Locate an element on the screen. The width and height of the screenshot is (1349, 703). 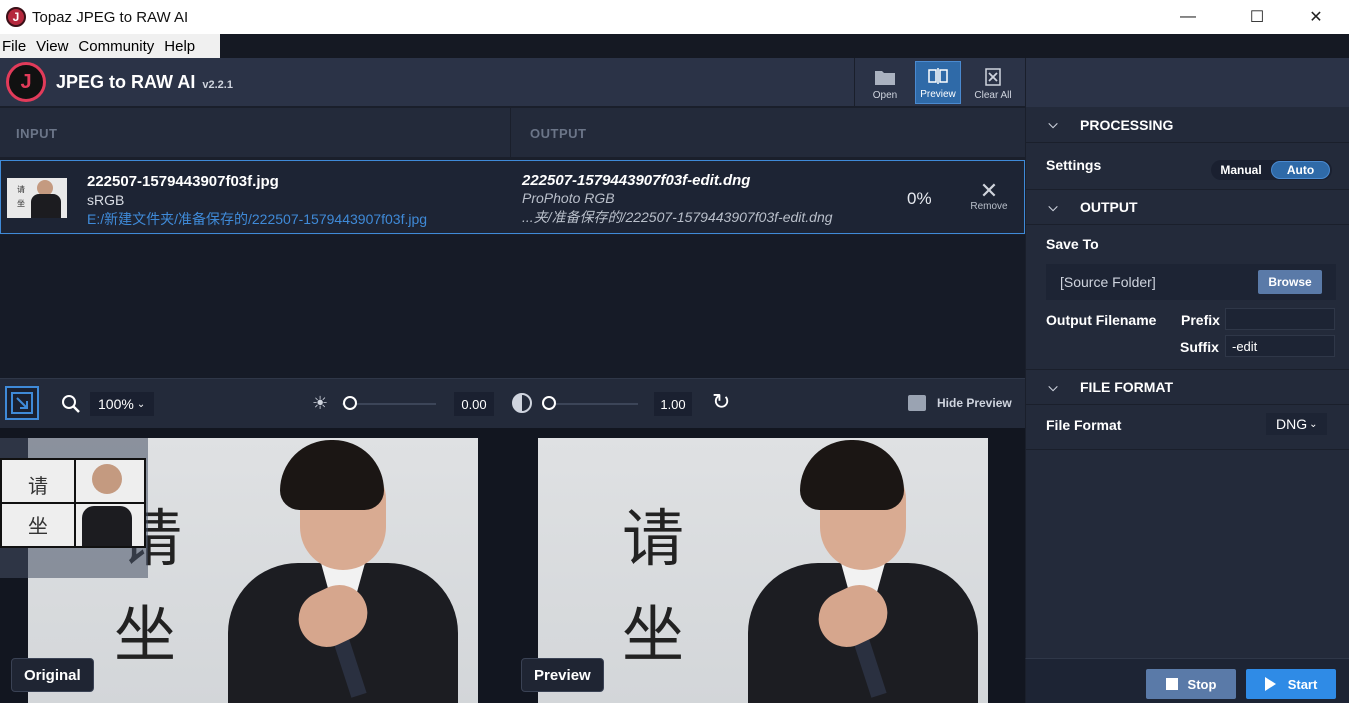
navigator-overlay: 请 坐 is located at coordinates (74, 508).